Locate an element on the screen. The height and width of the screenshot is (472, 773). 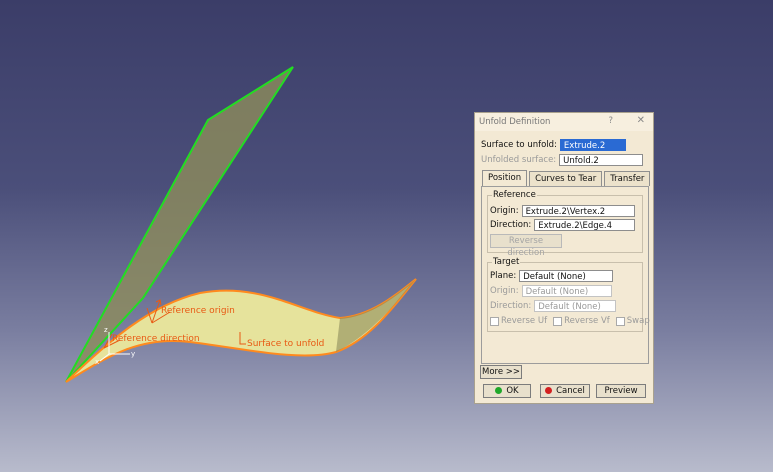
ok-label: OK is located at coordinates (512, 391).